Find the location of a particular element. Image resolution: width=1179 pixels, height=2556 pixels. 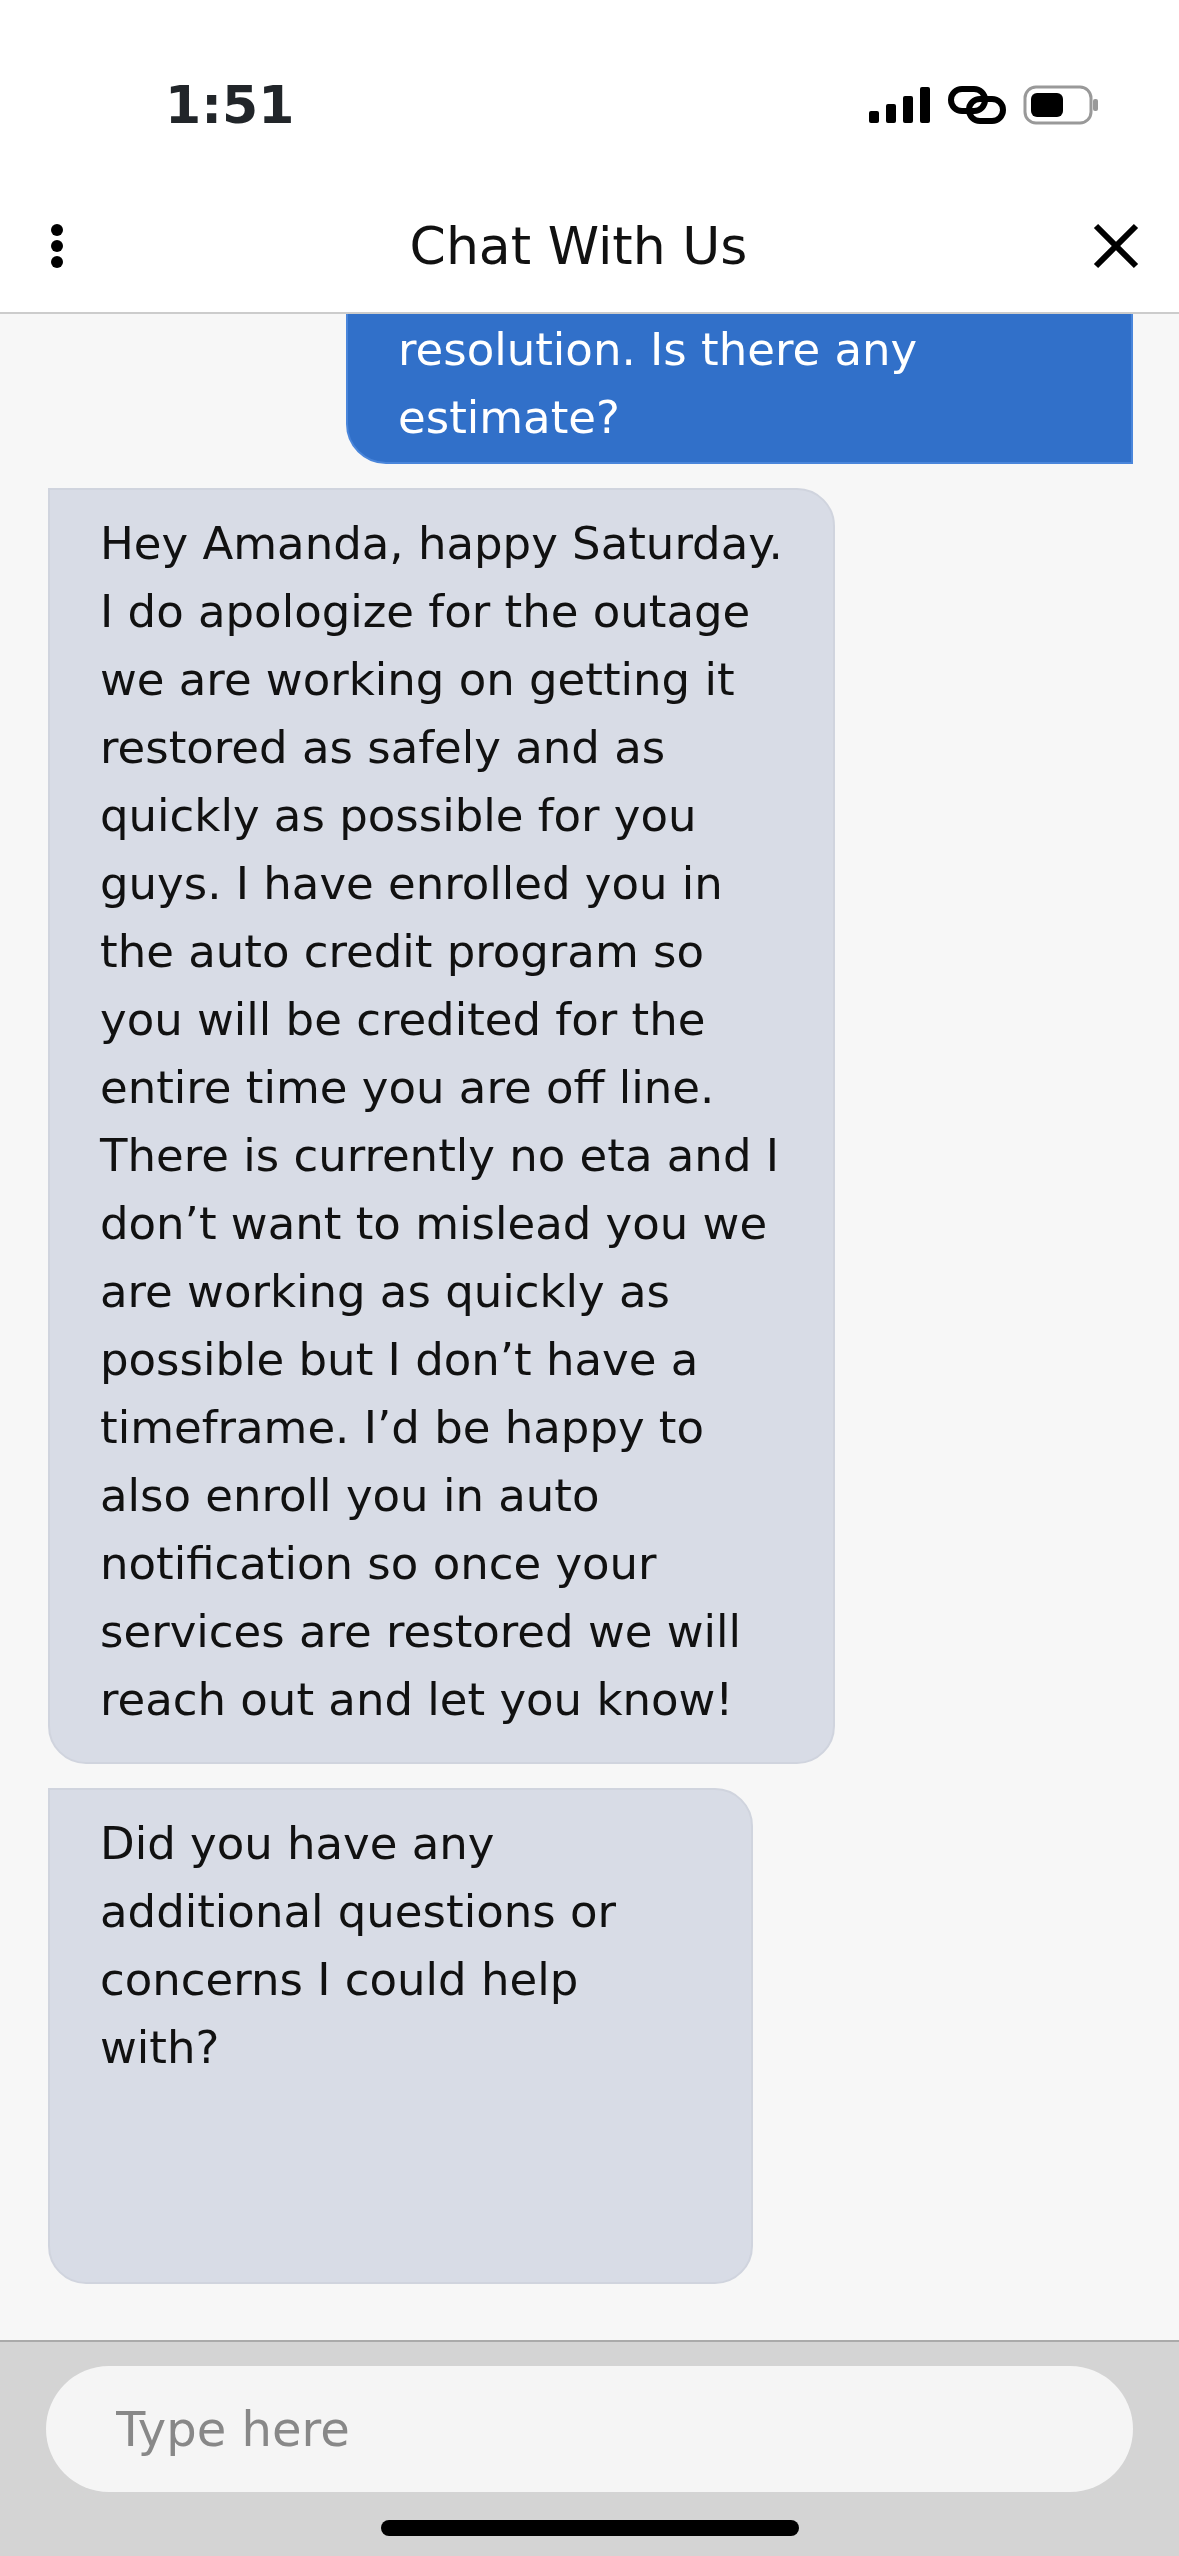

chat-title: Chat With Us is located at coordinates (578, 246).